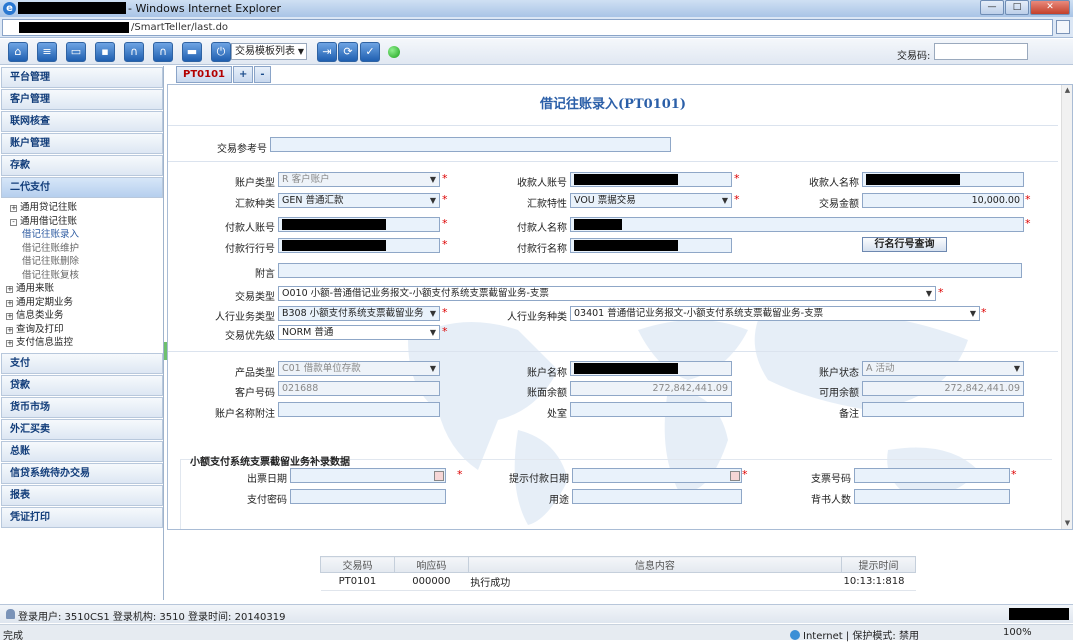 Image resolution: width=1073 pixels, height=642 pixels. I want to click on sidebar-item-money-market: 货币市场, so click(82, 407).